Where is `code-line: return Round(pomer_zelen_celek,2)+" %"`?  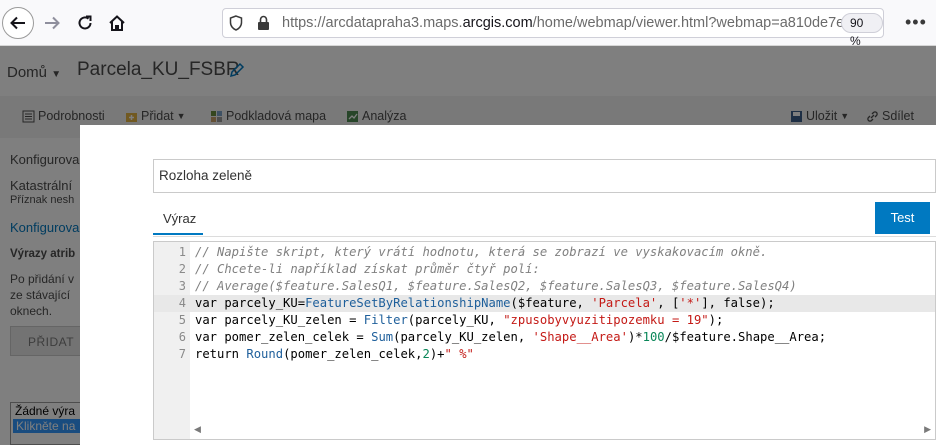 code-line: return Round(pomer_zelen_celek,2)+" %" is located at coordinates (334, 354).